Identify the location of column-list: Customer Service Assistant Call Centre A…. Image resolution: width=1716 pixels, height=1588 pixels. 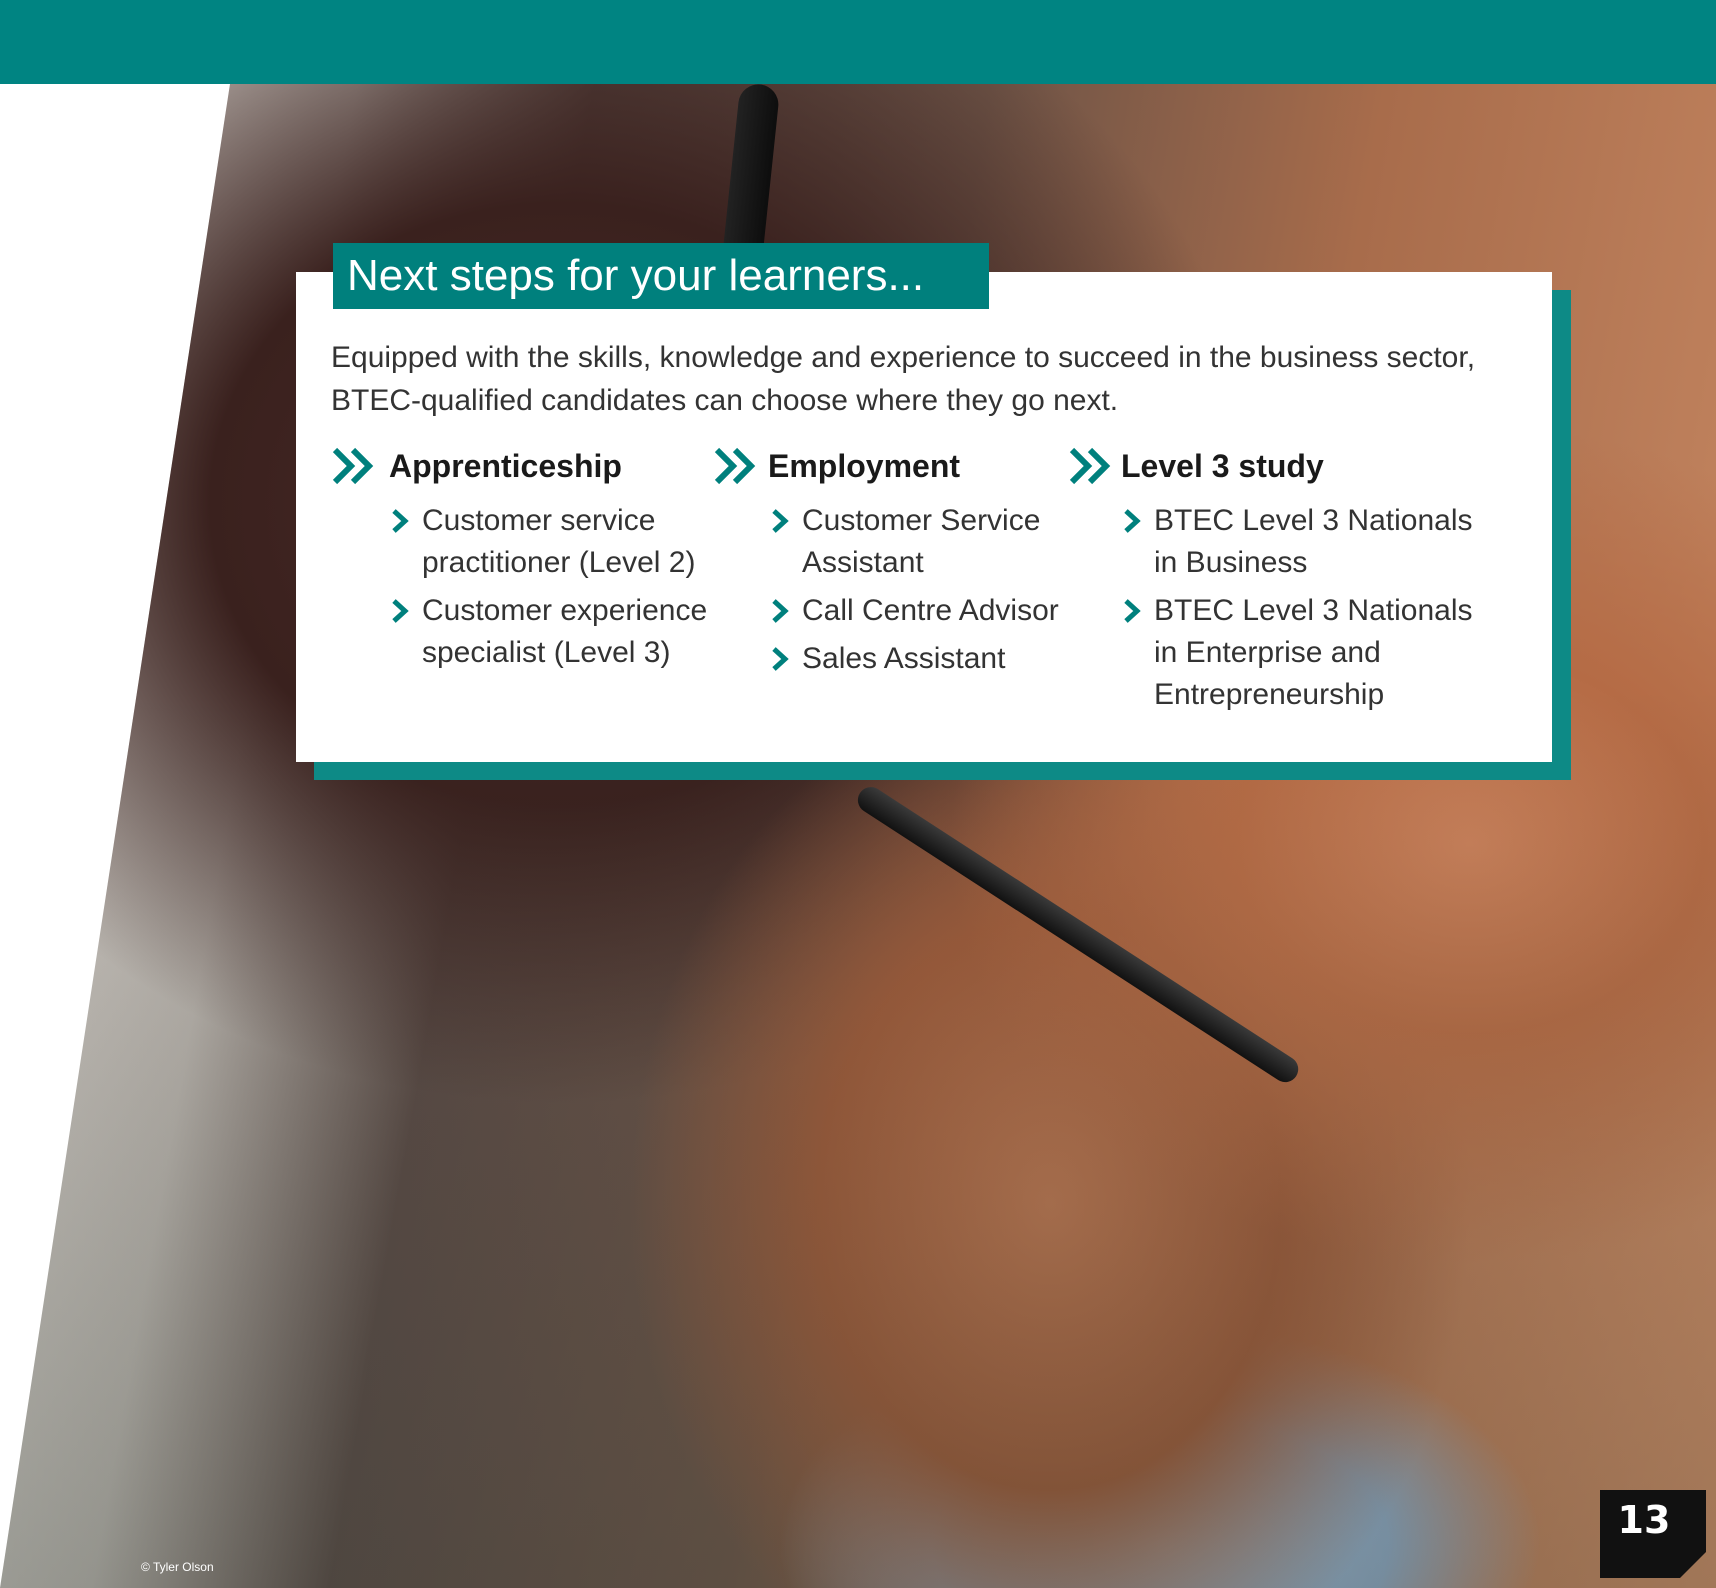
(921, 593).